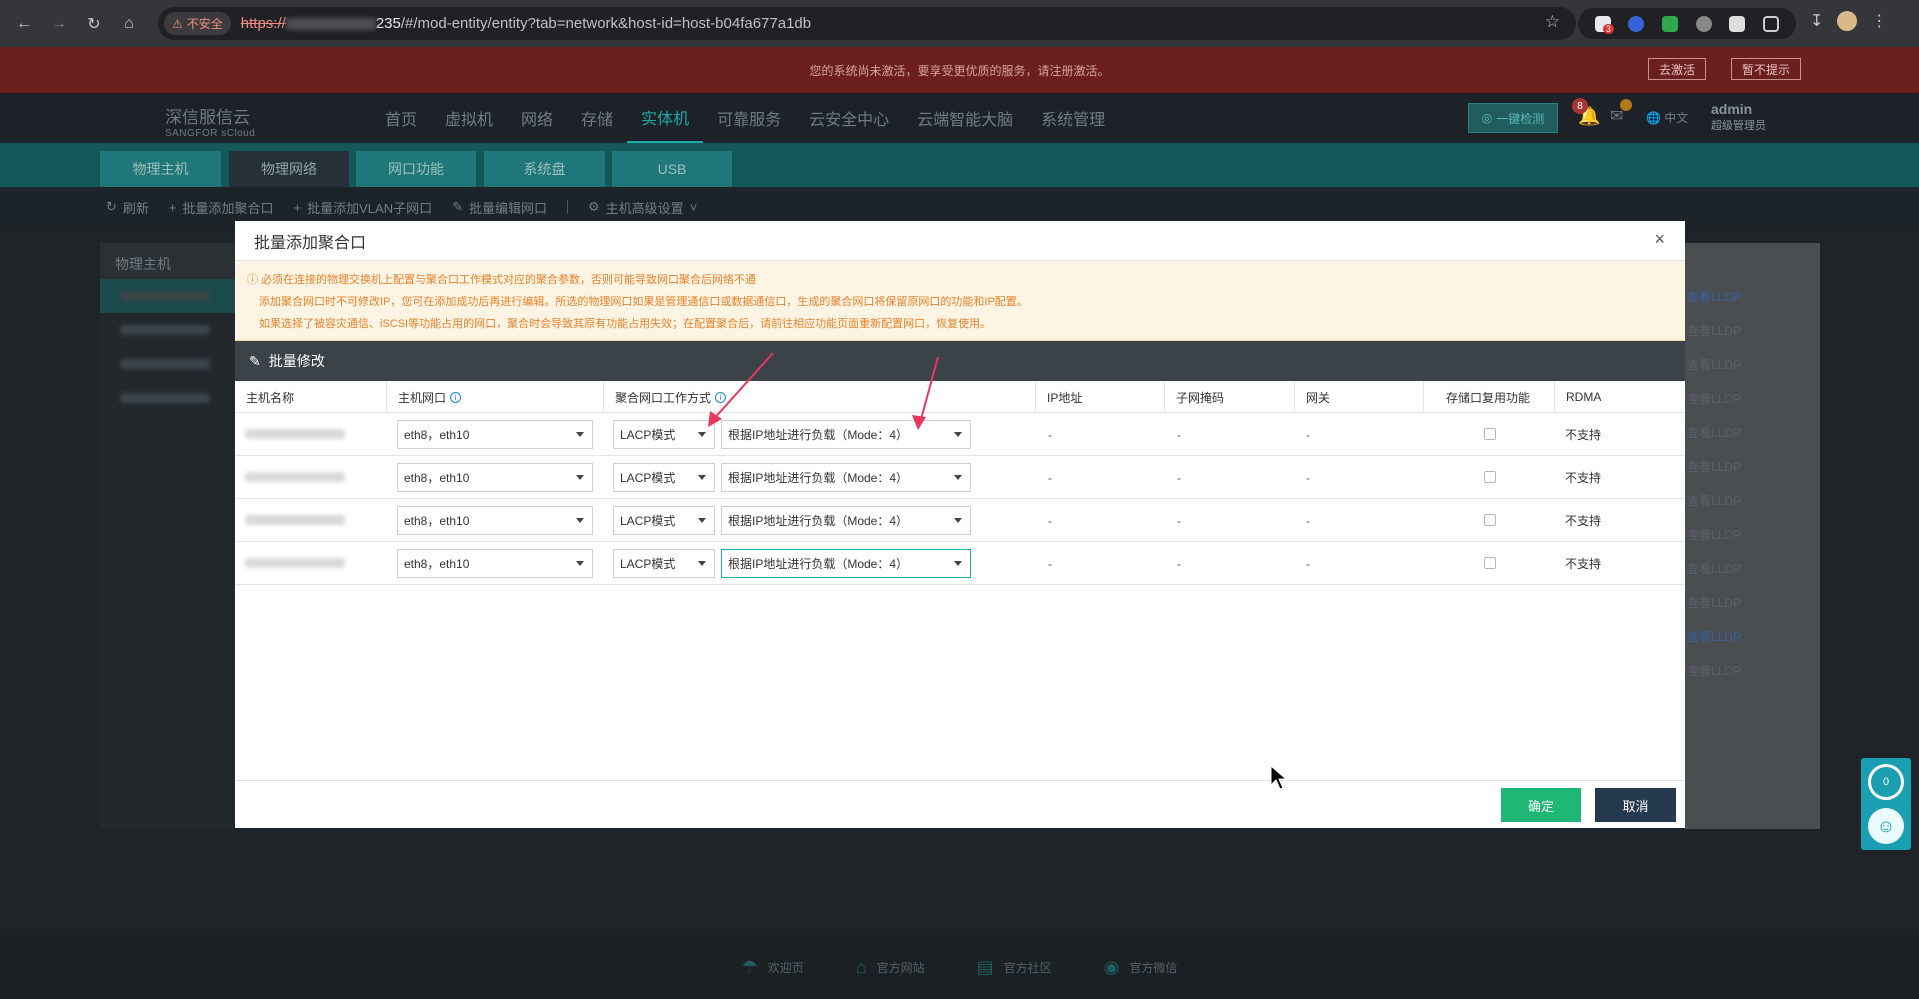 The image size is (1919, 999). What do you see at coordinates (1816, 21) in the screenshot?
I see `download-icon: ↧` at bounding box center [1816, 21].